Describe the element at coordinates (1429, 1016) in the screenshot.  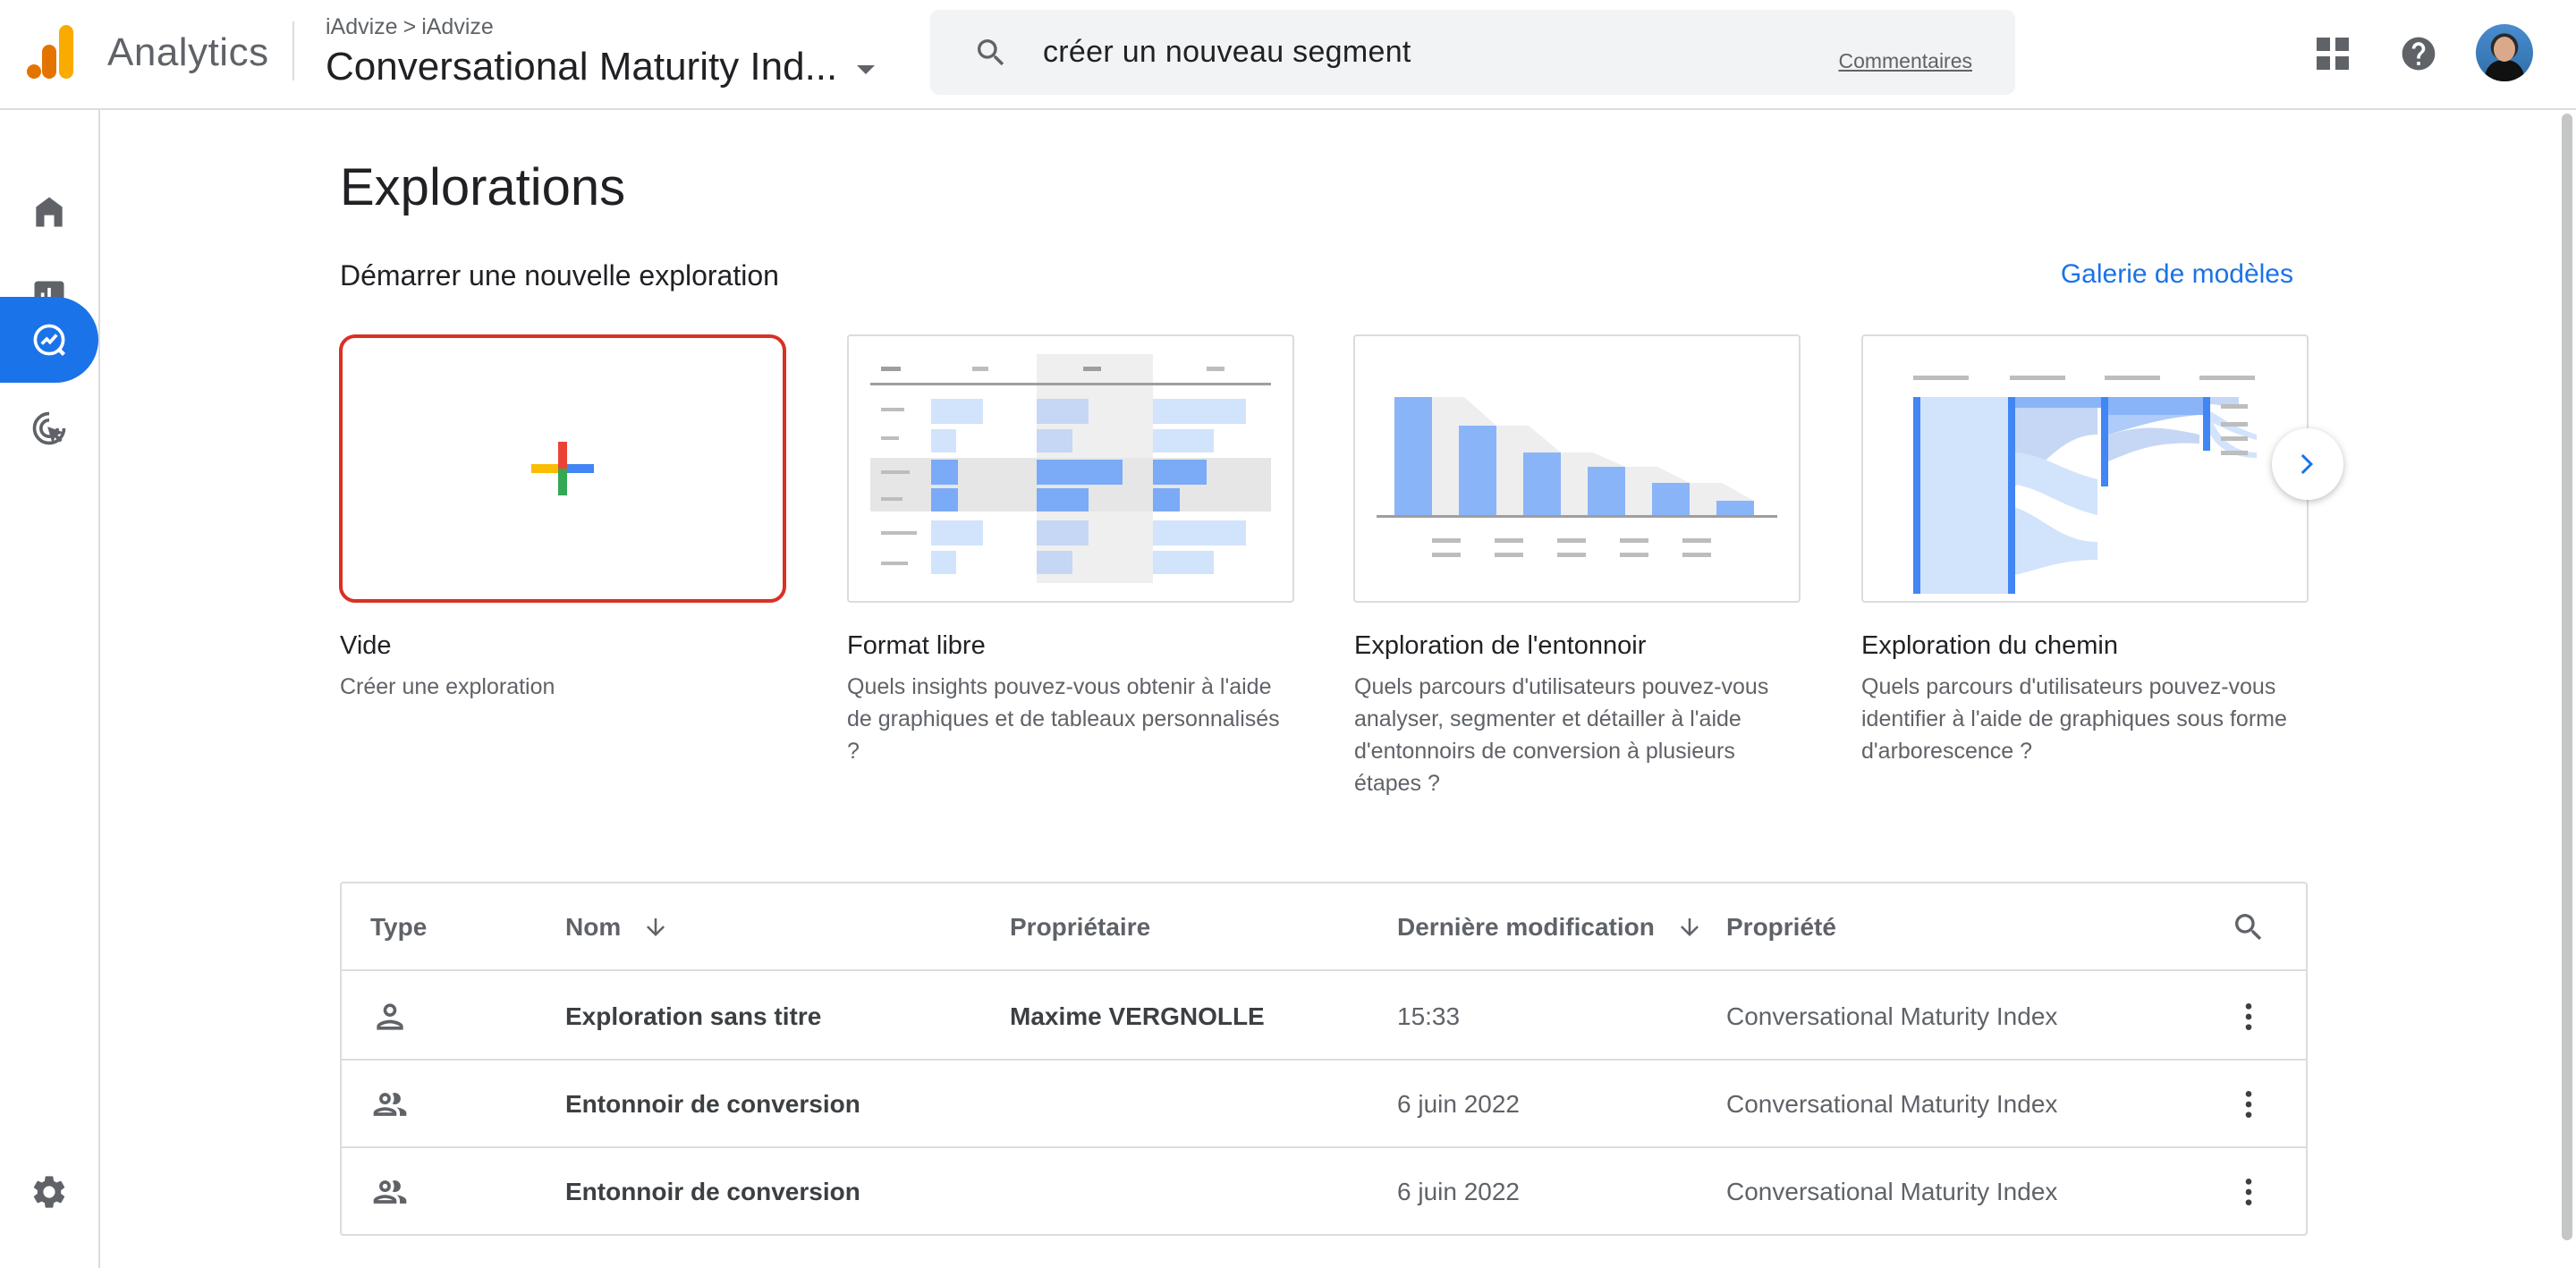
I see `modified-cell: 15:33` at that location.